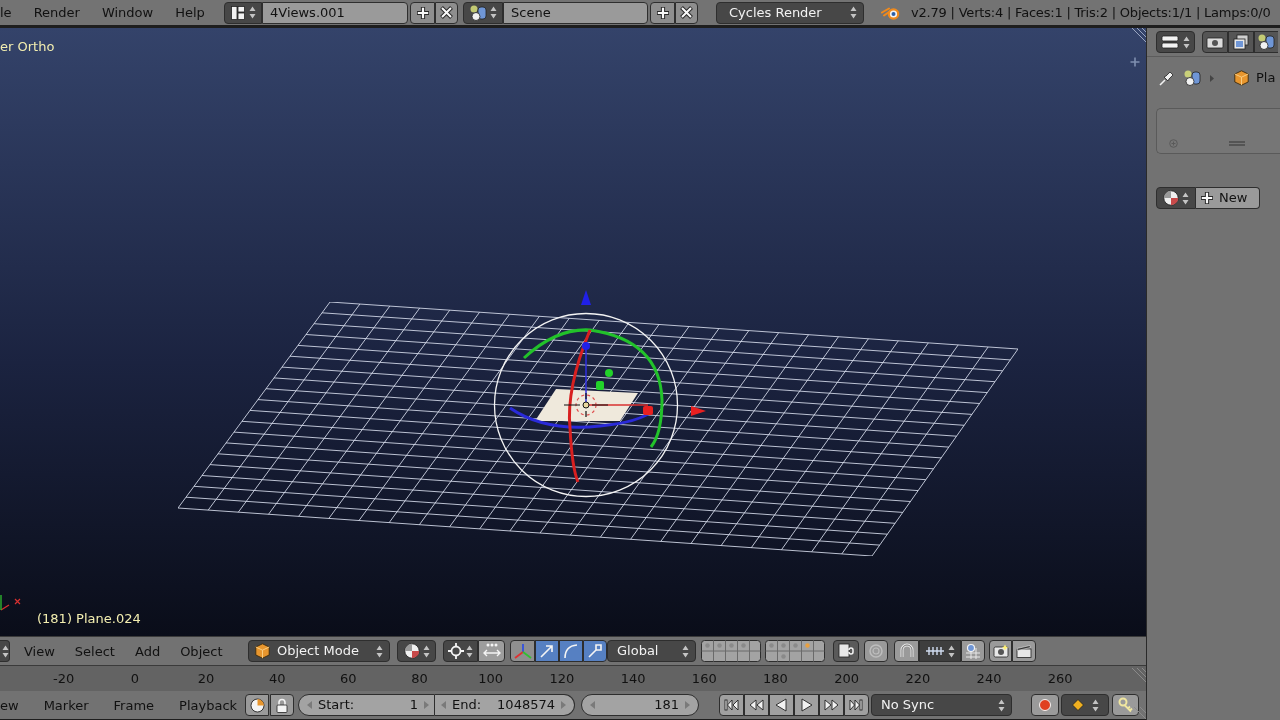  Describe the element at coordinates (1170, 42) in the screenshot. I see `panel-layout-icon` at that location.